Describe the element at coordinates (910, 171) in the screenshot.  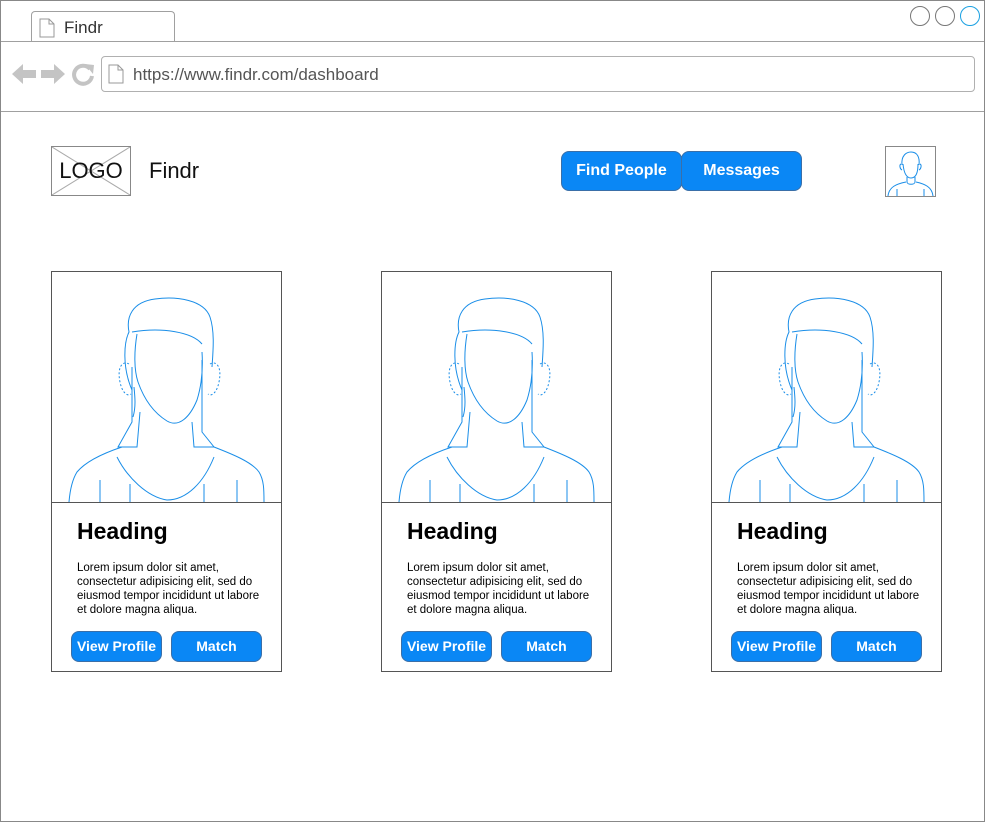
I see `user-avatar-icon` at that location.